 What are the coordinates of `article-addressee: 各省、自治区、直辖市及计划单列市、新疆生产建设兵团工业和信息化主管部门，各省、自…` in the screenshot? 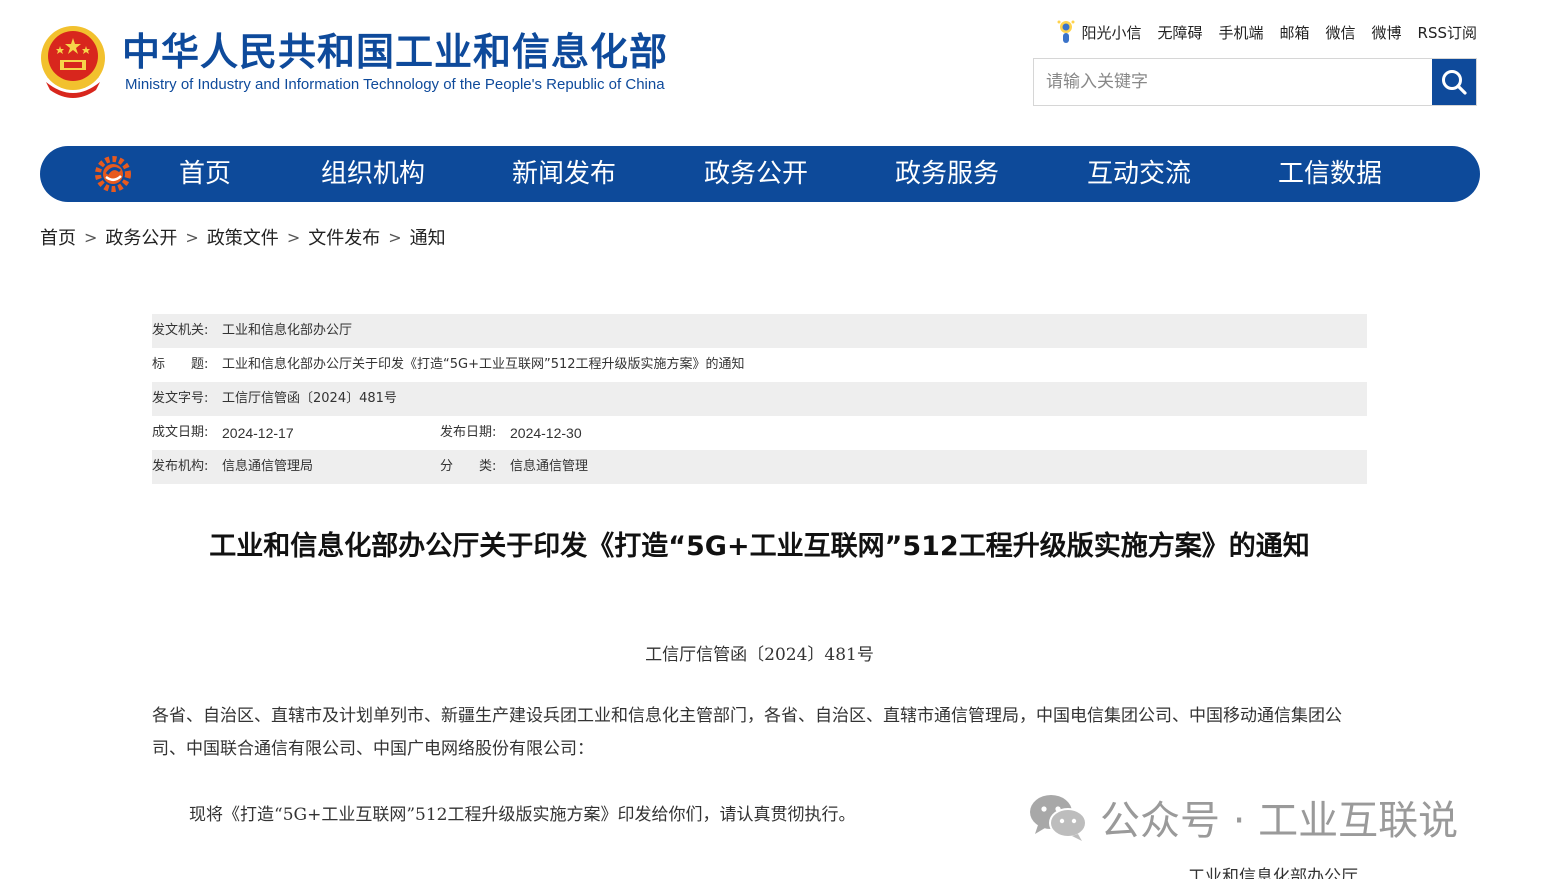 It's located at (747, 732).